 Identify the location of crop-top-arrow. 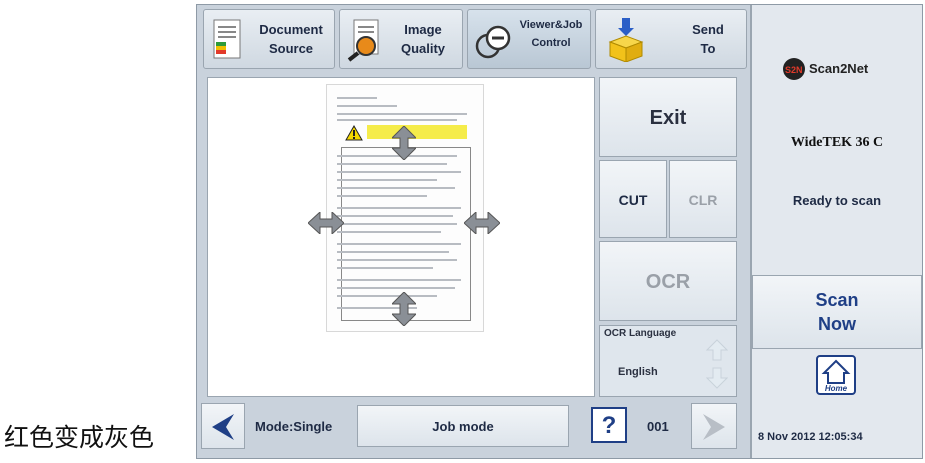
(404, 143).